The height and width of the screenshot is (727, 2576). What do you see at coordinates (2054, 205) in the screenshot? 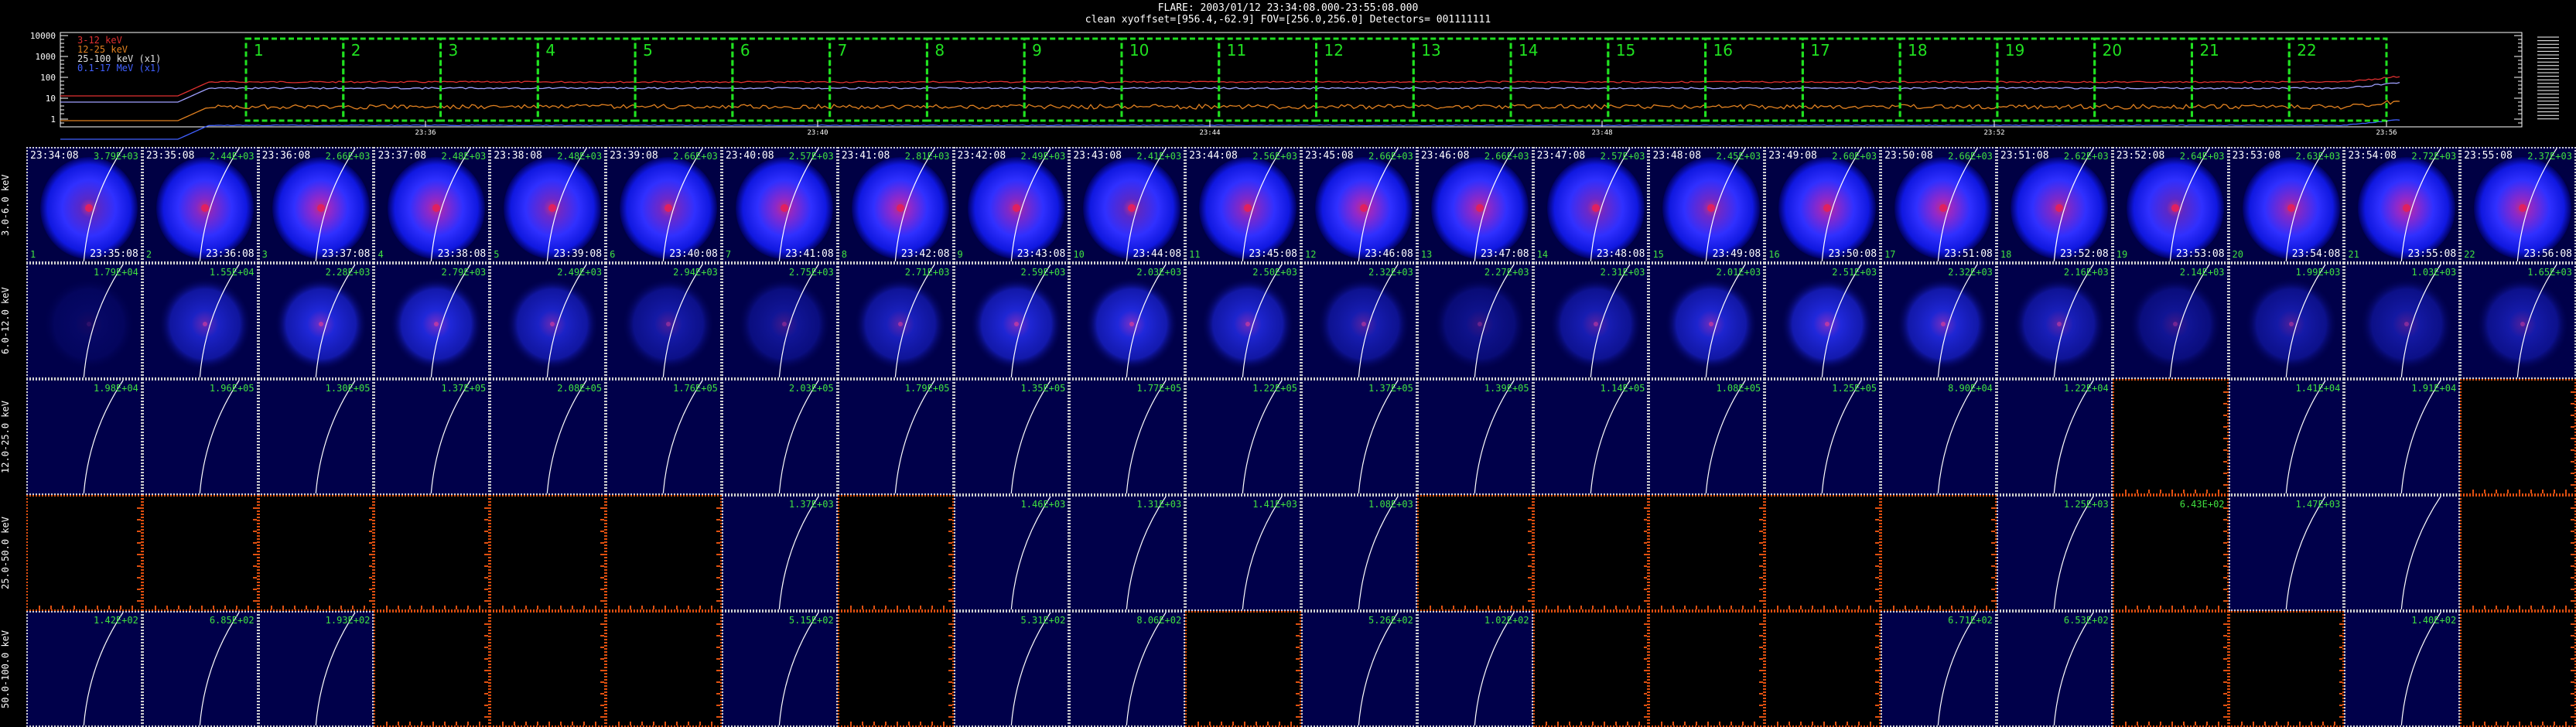
I see `image-cell: 23:51:08 23:52:08 18 2.62E+03` at bounding box center [2054, 205].